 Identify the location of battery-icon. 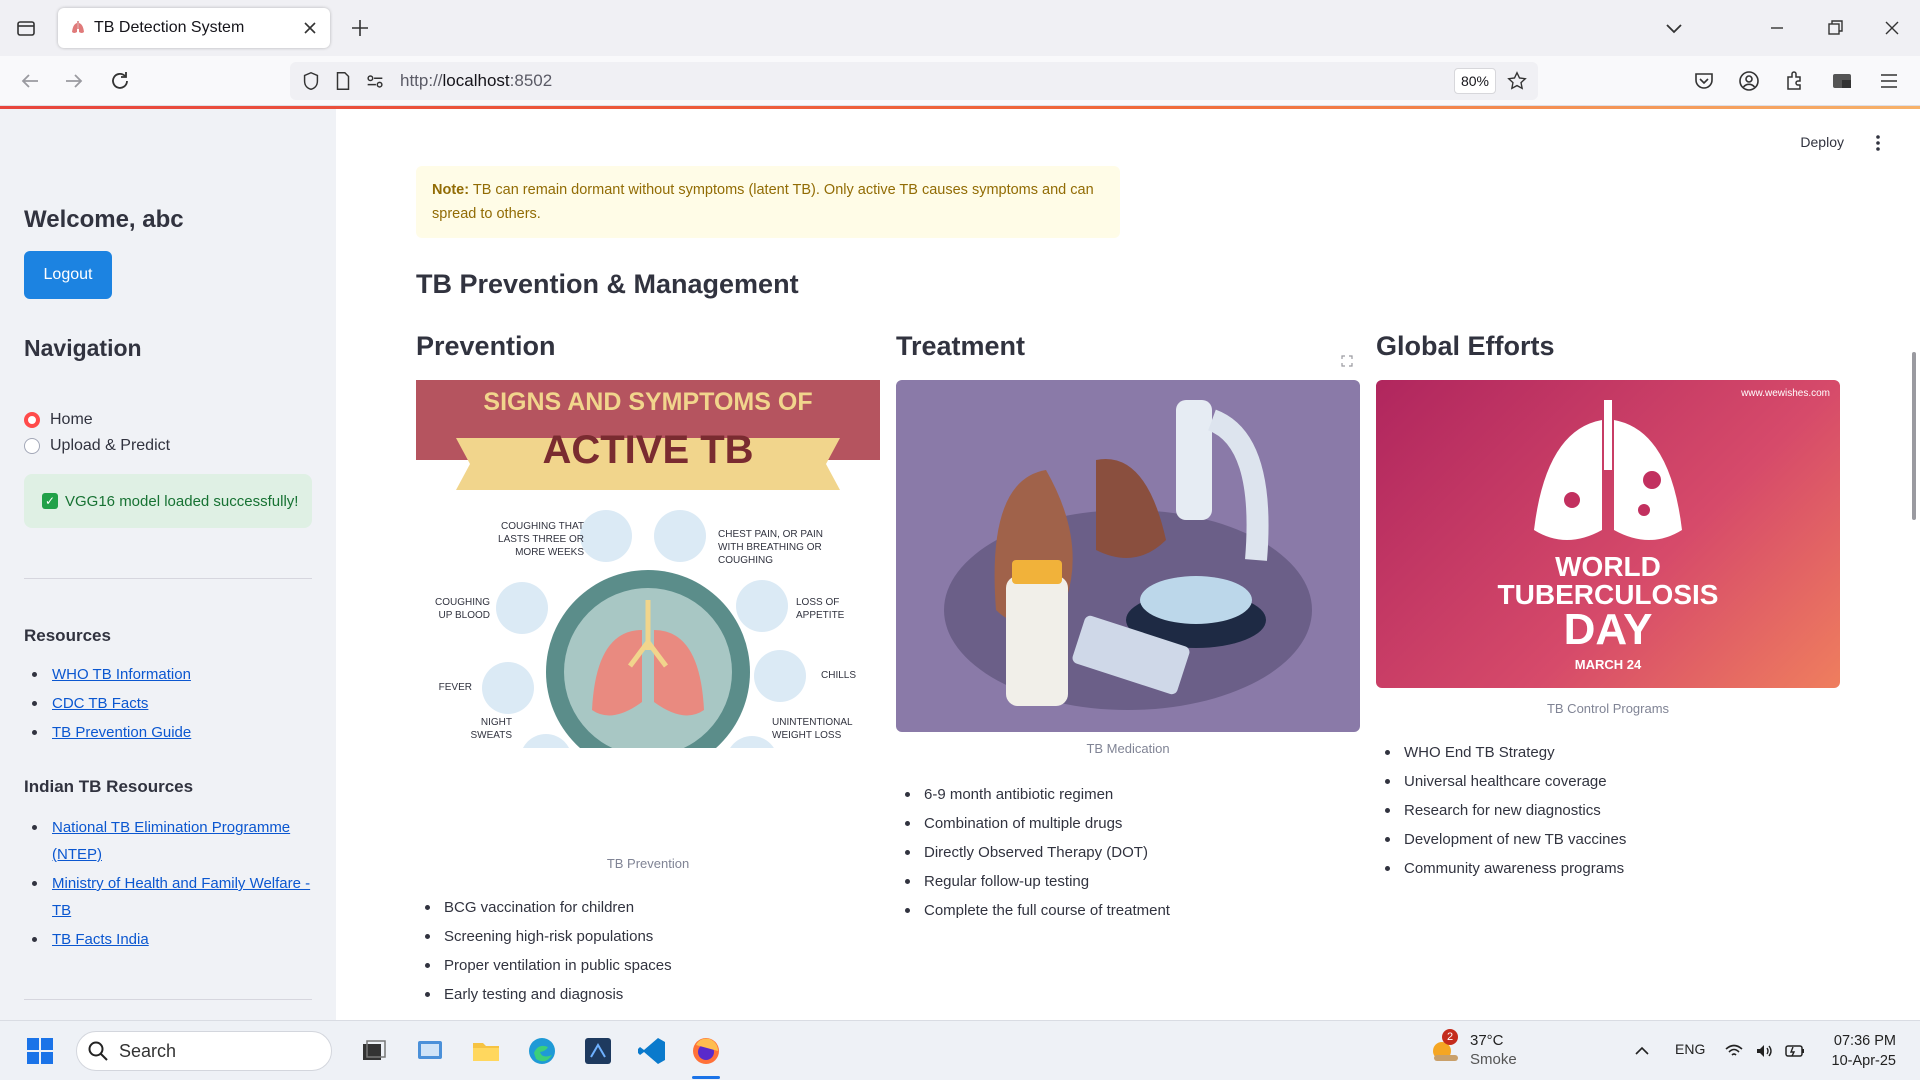
(1795, 1051).